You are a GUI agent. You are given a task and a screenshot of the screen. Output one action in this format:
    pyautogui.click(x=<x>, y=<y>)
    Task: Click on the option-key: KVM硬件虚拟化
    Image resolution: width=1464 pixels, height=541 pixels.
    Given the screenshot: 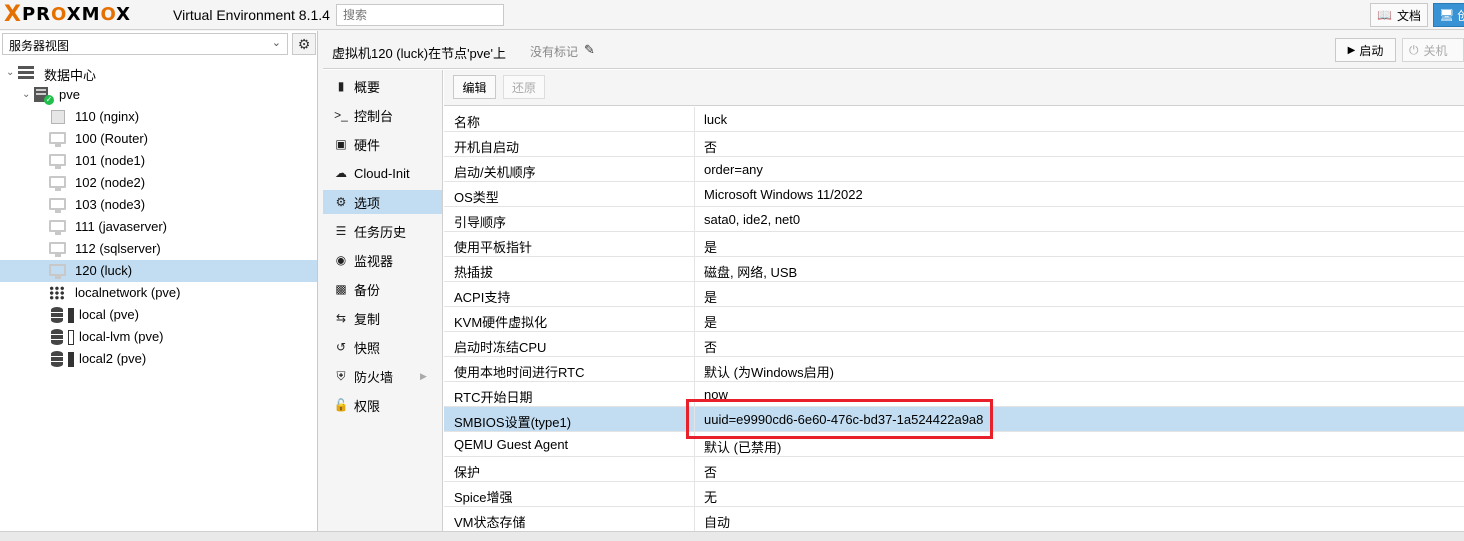 What is the action you would take?
    pyautogui.click(x=501, y=322)
    